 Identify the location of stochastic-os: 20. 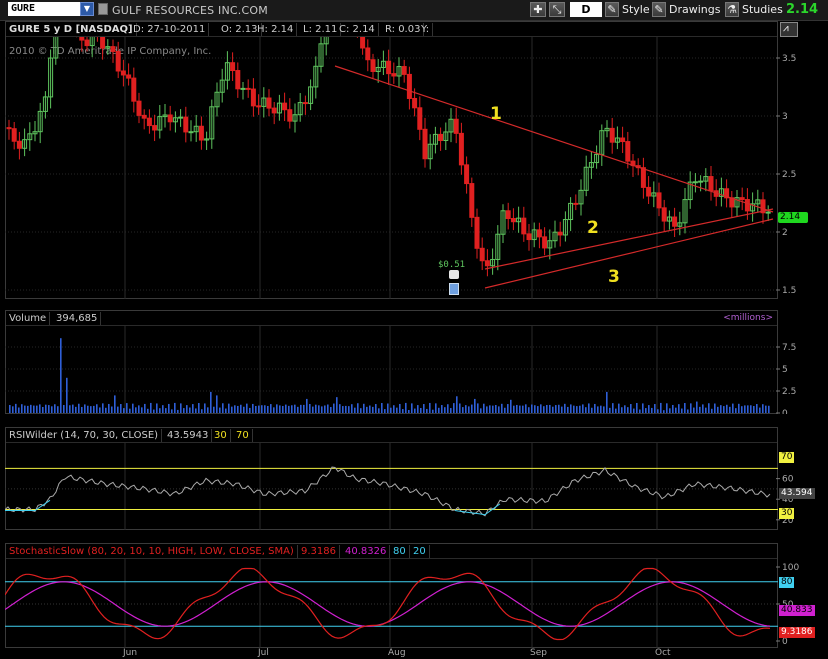
(420, 551).